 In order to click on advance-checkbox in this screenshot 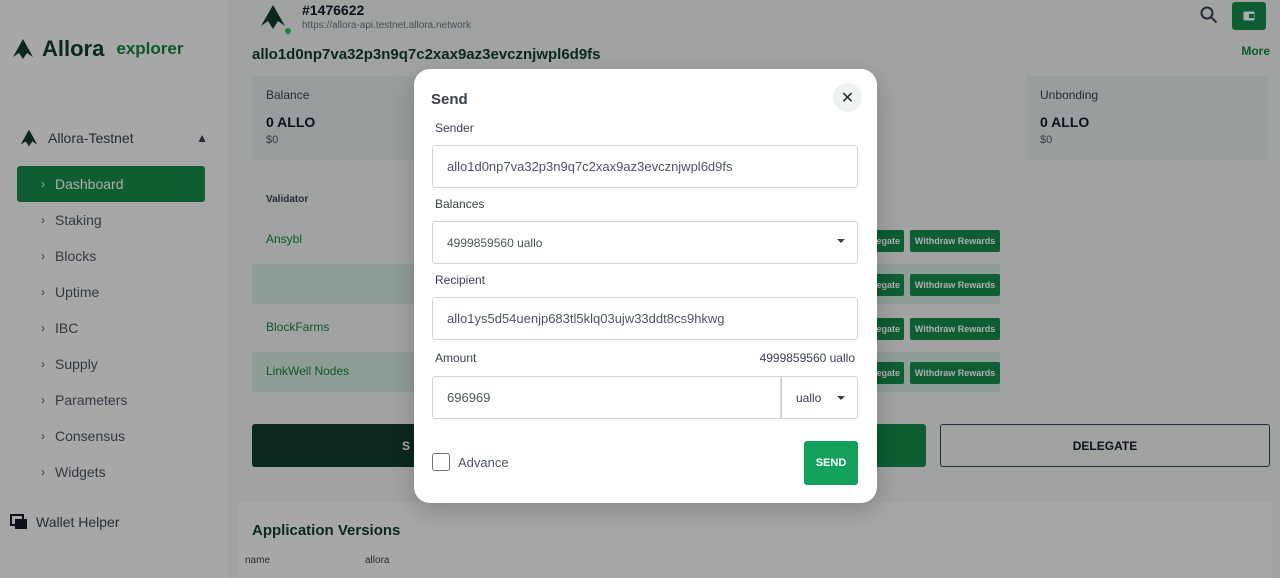, I will do `click(441, 462)`.